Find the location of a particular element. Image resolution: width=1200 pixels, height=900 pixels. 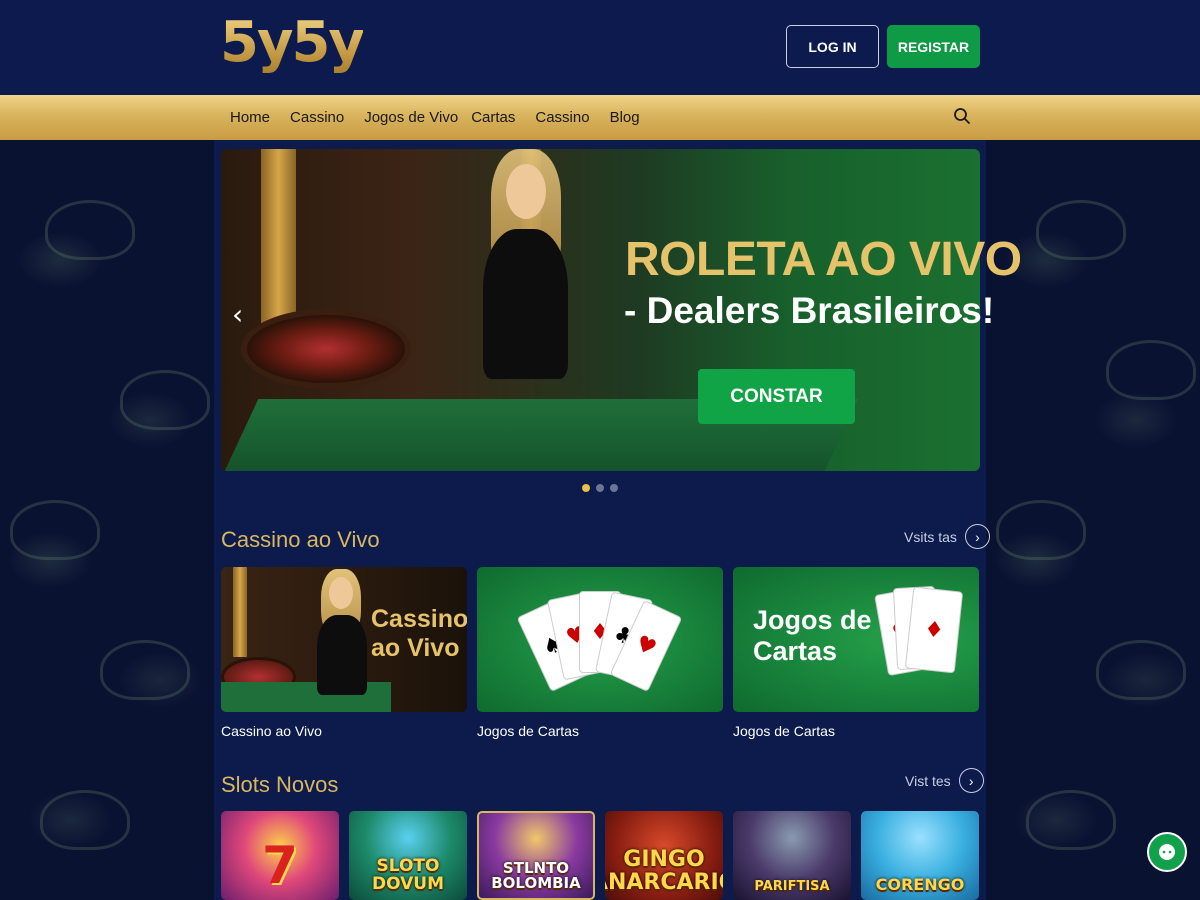

slot-game-tile: PARIFTISA is located at coordinates (792, 855).